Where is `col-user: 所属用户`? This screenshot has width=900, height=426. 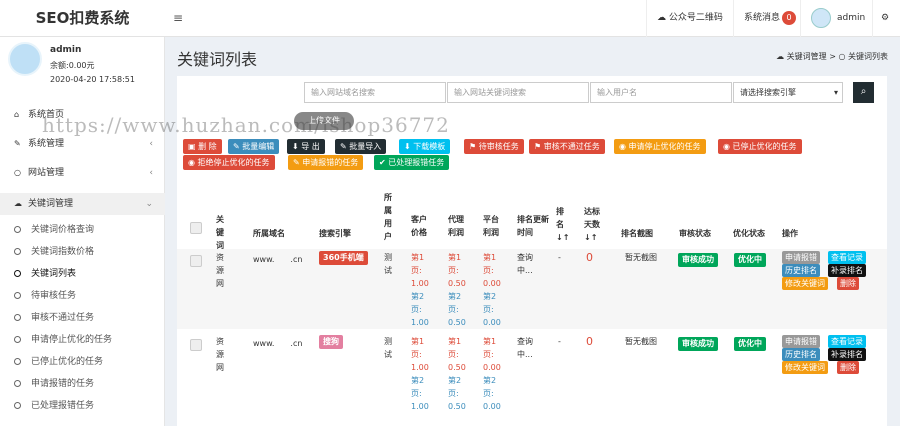 col-user: 所属用户 is located at coordinates (388, 217).